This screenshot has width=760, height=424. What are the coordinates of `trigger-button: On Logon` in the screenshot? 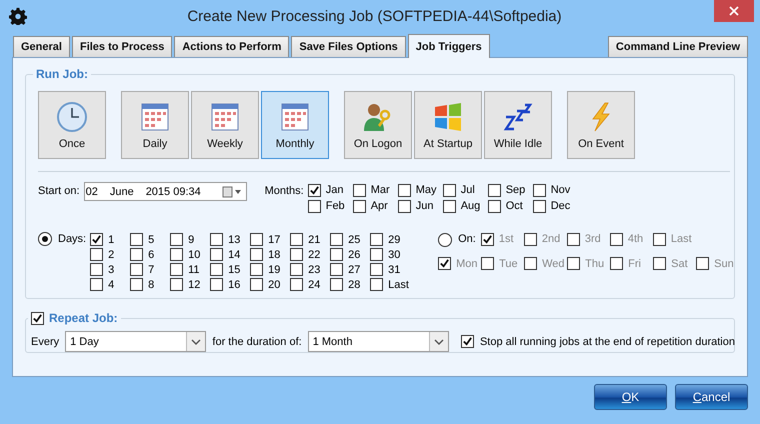 It's located at (378, 125).